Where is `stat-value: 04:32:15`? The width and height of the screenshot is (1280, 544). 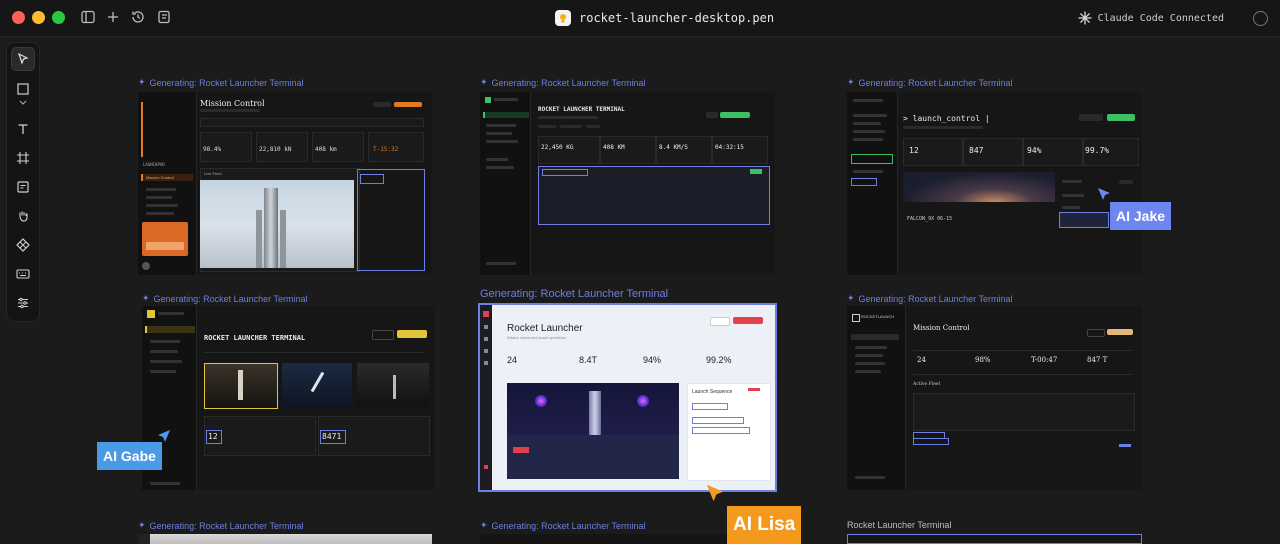
stat-value: 04:32:15 is located at coordinates (729, 147).